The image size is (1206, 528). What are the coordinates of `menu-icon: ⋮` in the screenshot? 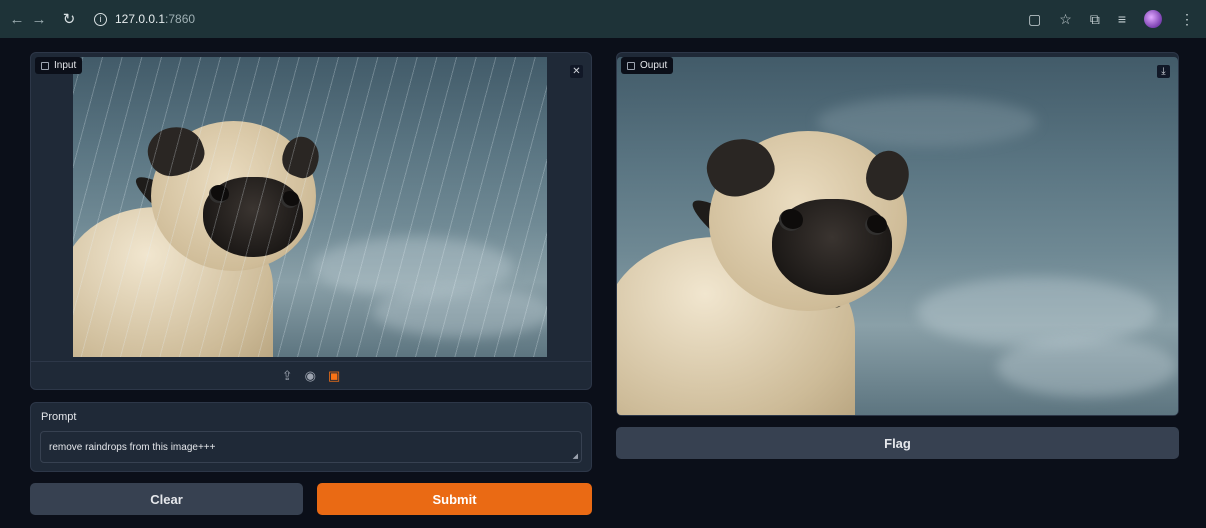 It's located at (1187, 19).